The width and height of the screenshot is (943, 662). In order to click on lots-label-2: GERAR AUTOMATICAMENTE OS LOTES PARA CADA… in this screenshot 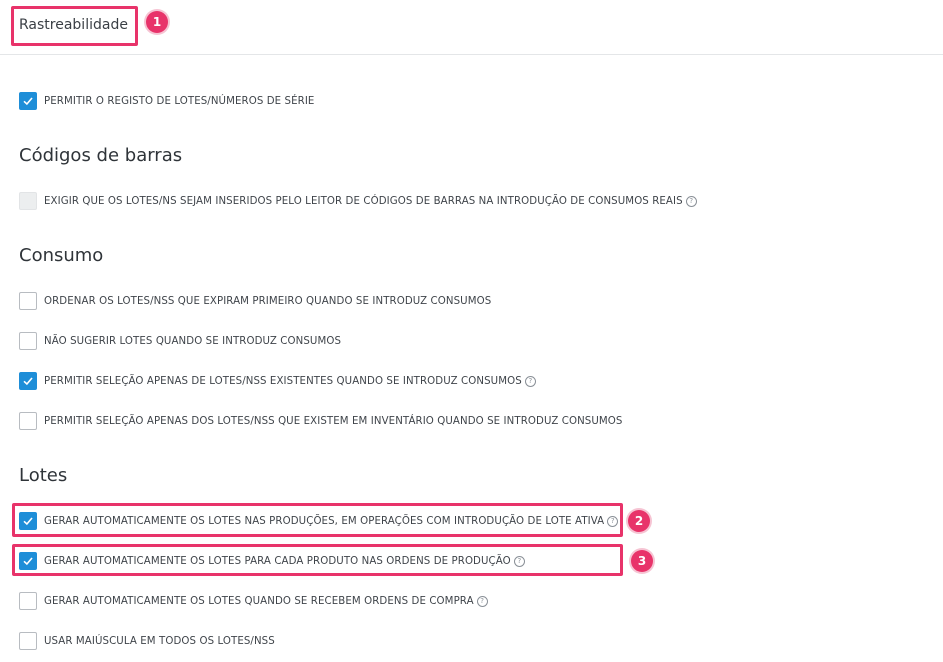, I will do `click(277, 561)`.